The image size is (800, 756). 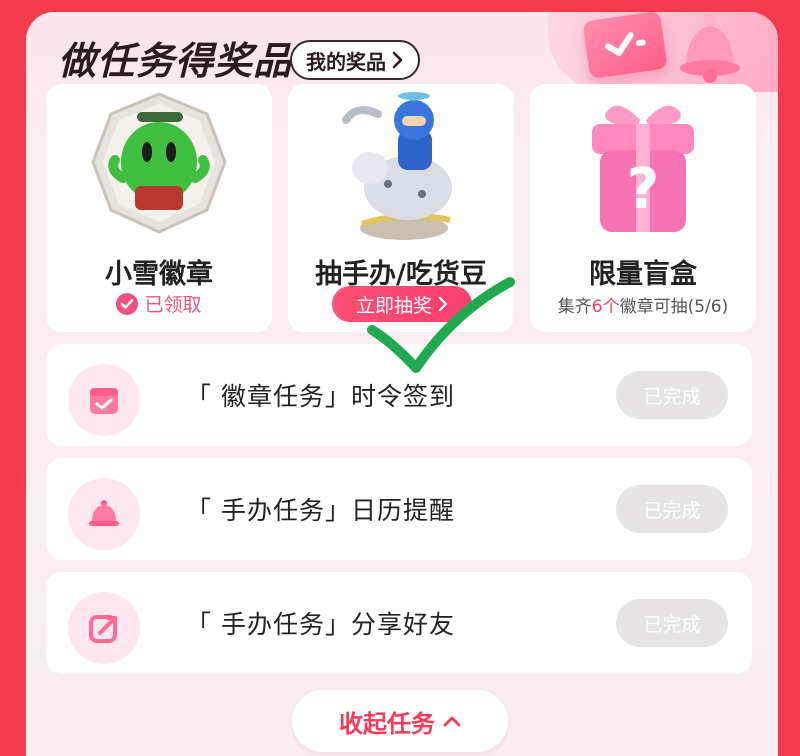 What do you see at coordinates (175, 61) in the screenshot?
I see `page-title: 做任务得奖品` at bounding box center [175, 61].